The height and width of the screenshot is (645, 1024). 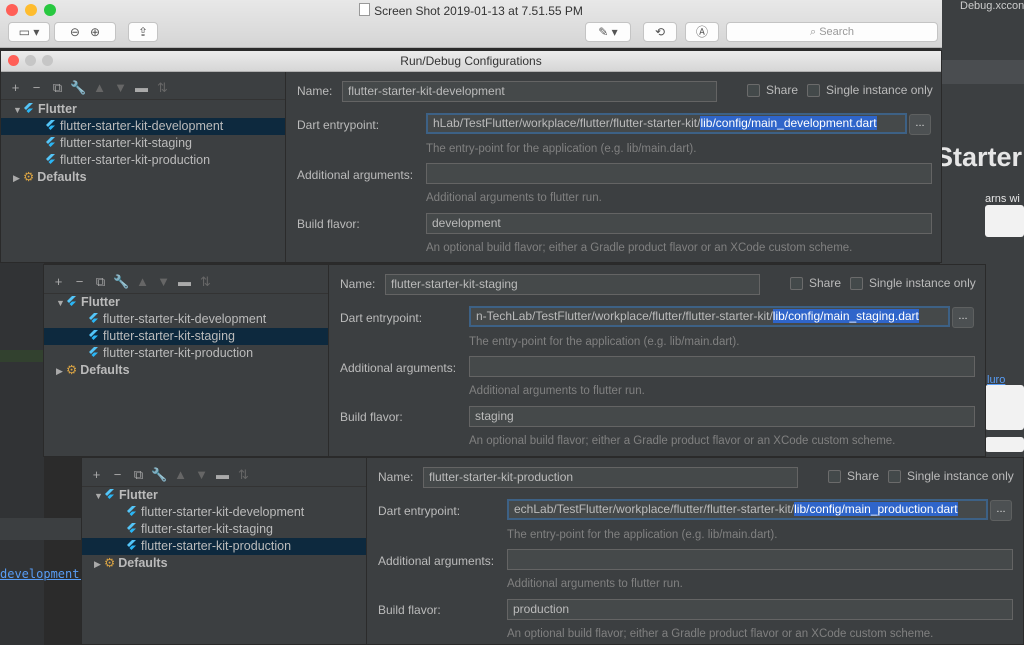 What do you see at coordinates (13, 60) in the screenshot?
I see `close-window-button` at bounding box center [13, 60].